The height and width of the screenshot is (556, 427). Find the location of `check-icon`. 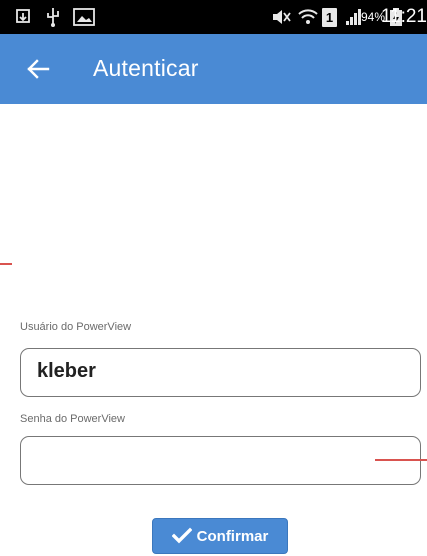

check-icon is located at coordinates (182, 536).